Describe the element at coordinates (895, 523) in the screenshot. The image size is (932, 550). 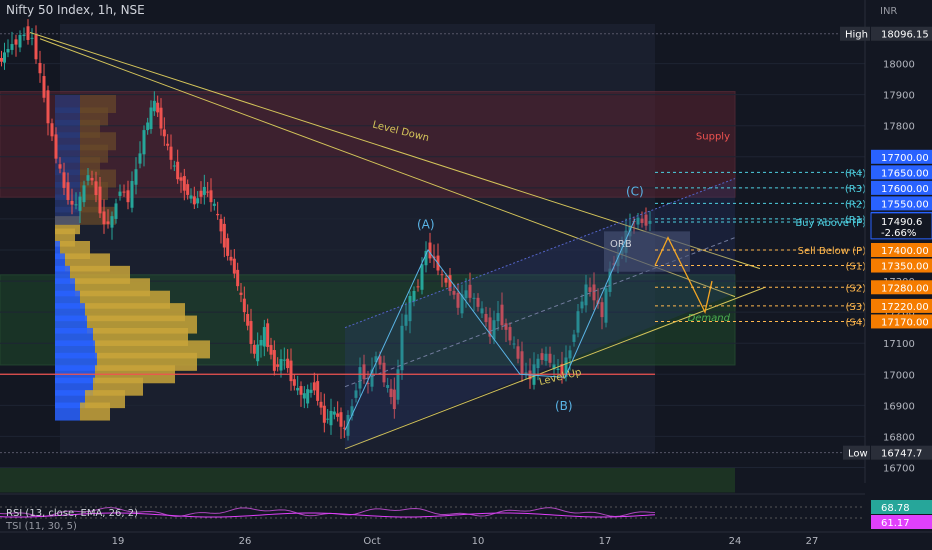
I see `indicator2-value: 61.17` at that location.